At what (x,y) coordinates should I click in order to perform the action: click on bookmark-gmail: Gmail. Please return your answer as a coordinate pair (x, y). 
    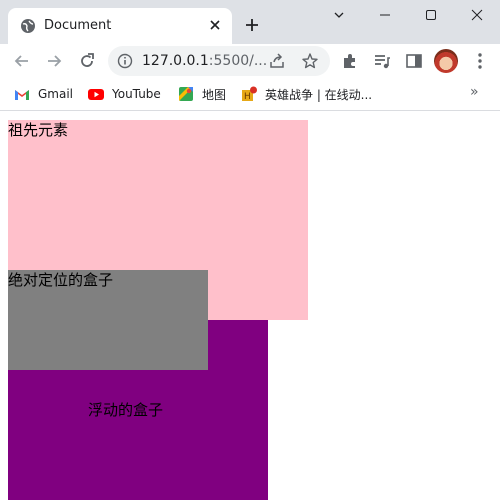
    Looking at the image, I should click on (43, 94).